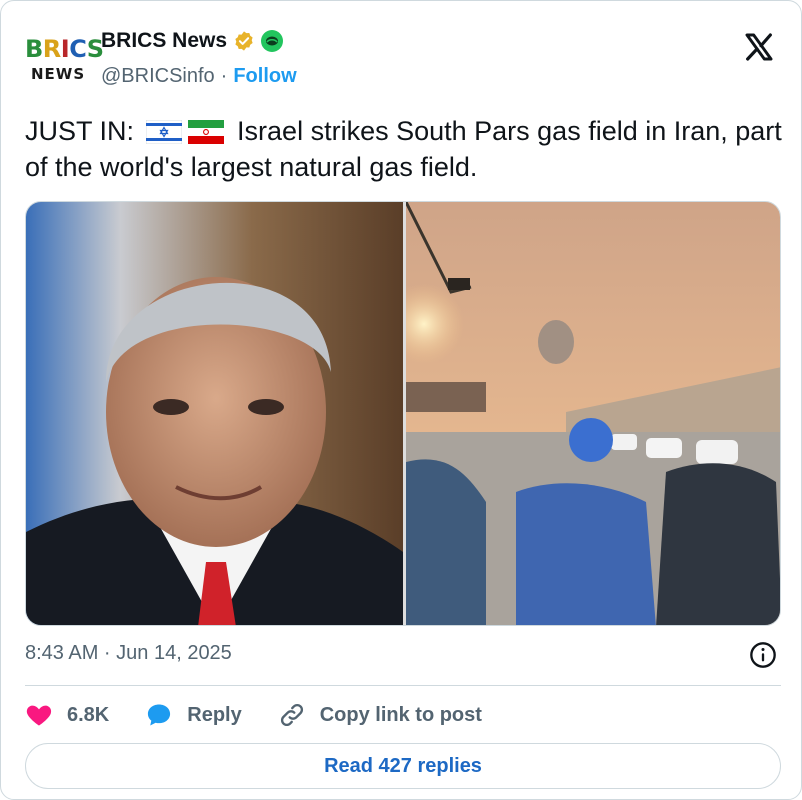 This screenshot has width=802, height=800. What do you see at coordinates (271, 715) in the screenshot?
I see `action-bar: 6.8K Reply Copy link to post` at bounding box center [271, 715].